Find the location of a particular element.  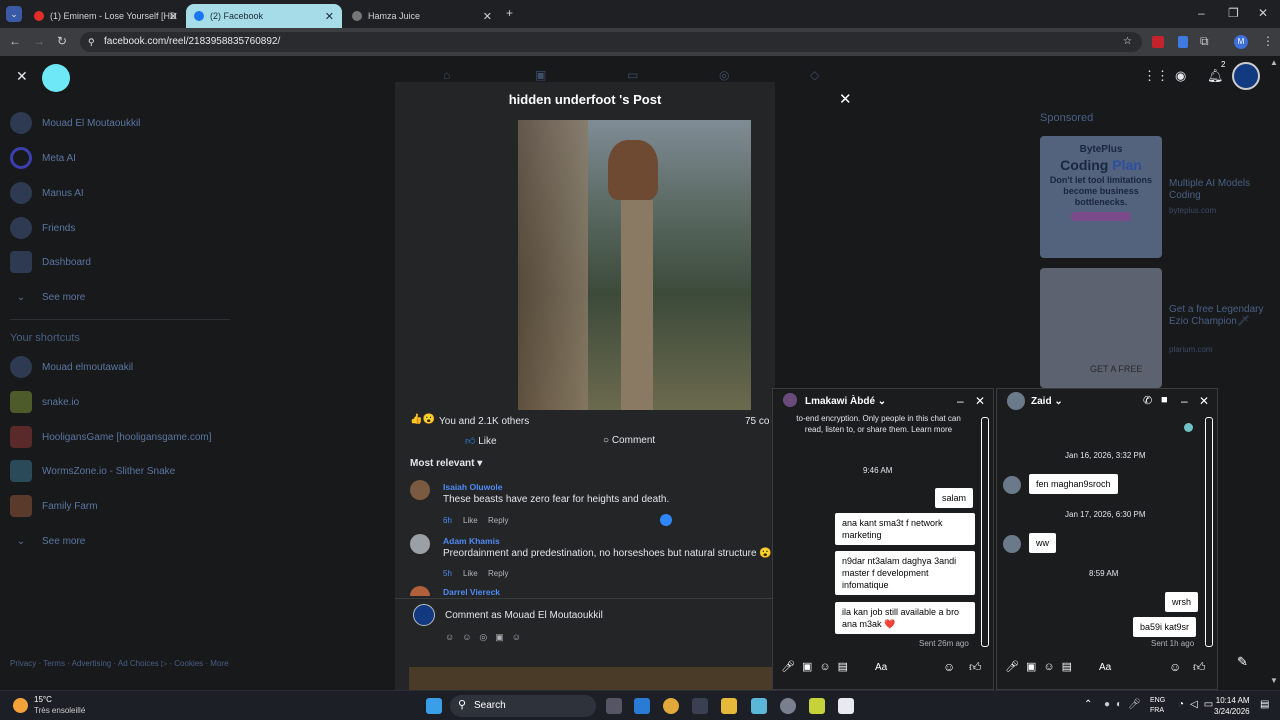

task-view-icon is located at coordinates (614, 706).